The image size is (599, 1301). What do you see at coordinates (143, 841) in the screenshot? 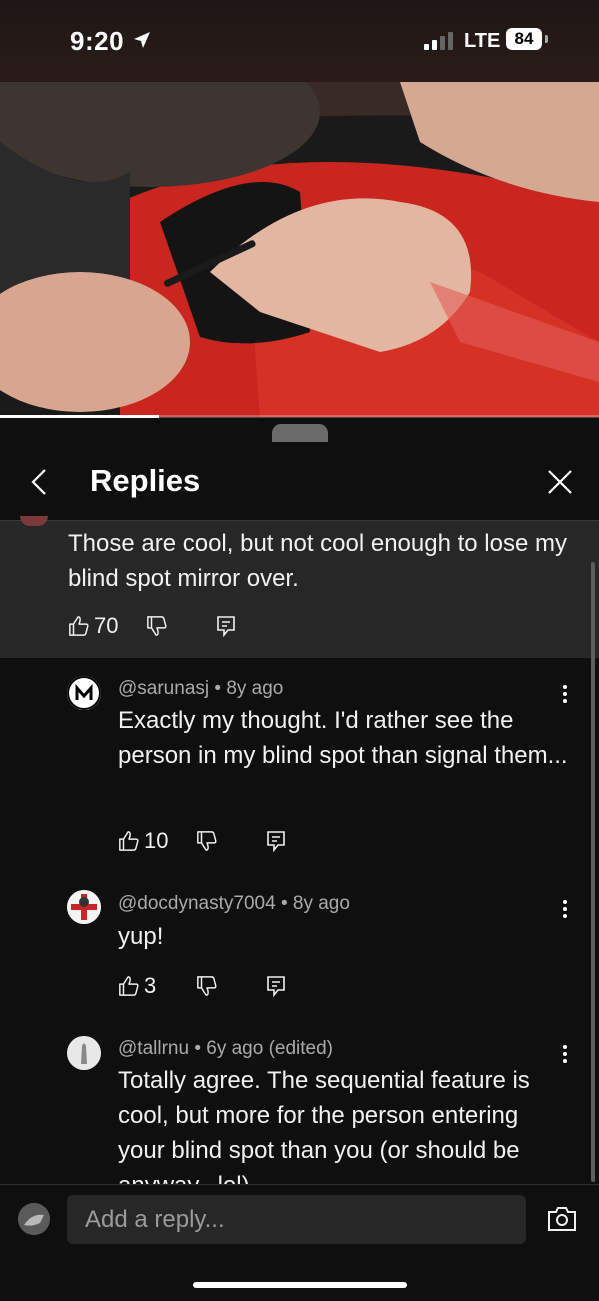
I see `reply-like-button: 10` at bounding box center [143, 841].